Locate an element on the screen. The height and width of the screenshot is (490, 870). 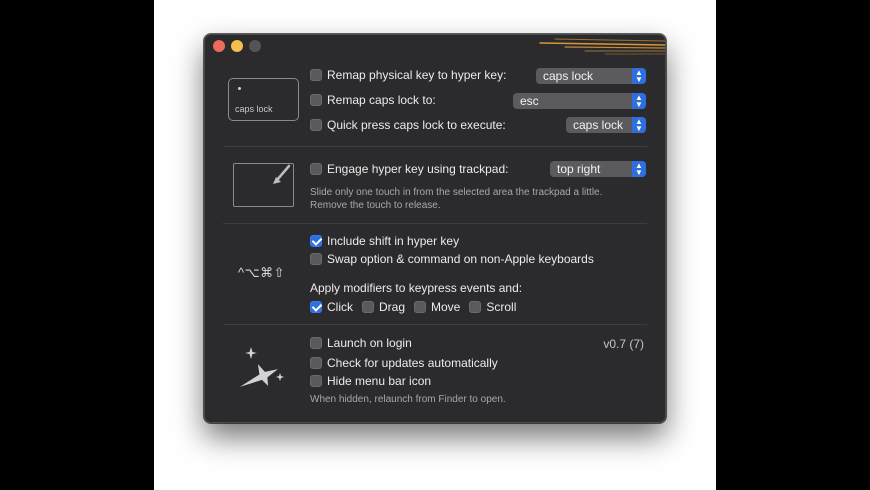
close-button is located at coordinates (219, 46).